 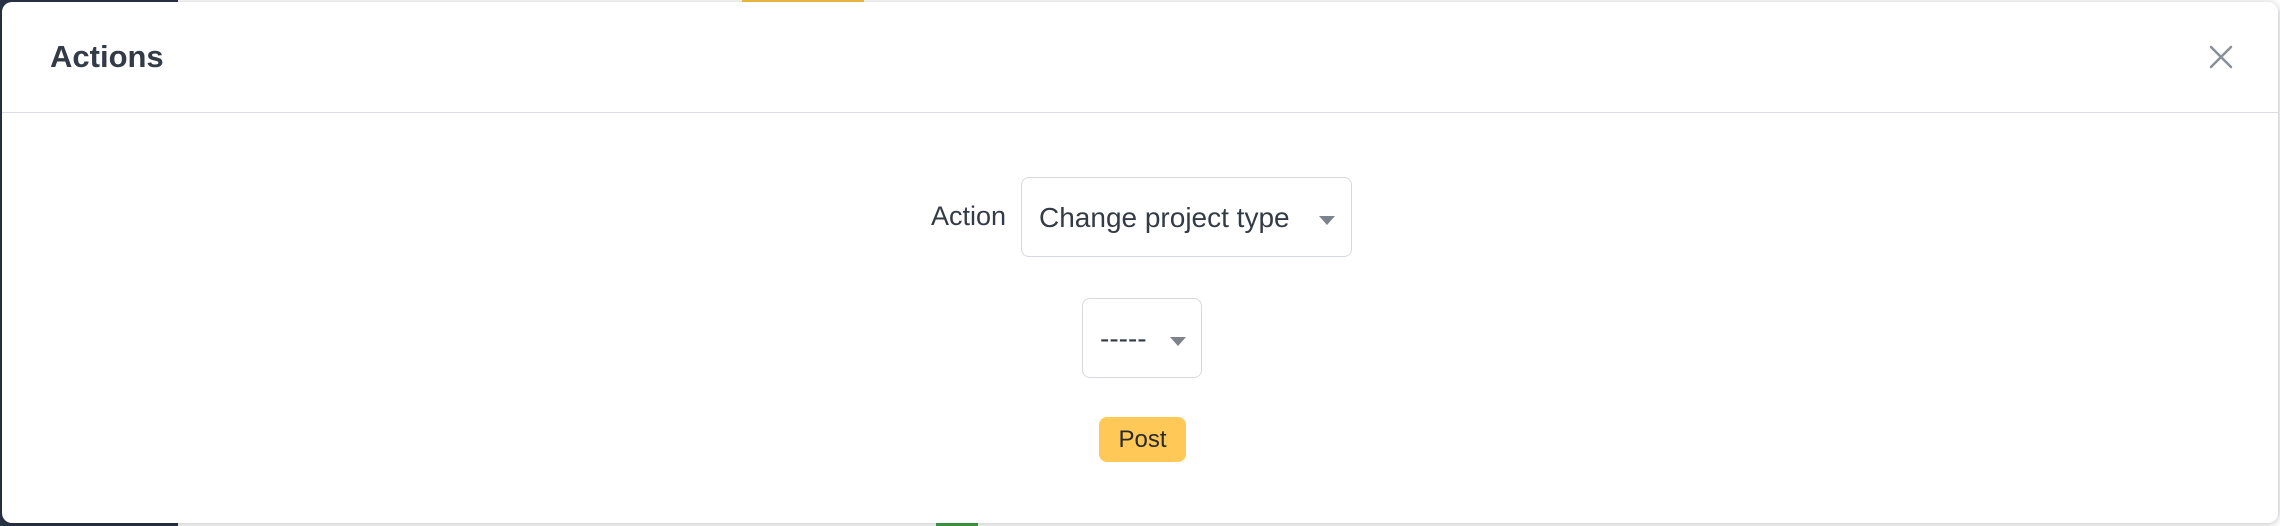 What do you see at coordinates (1123, 338) in the screenshot?
I see `project-type-select-value: -----` at bounding box center [1123, 338].